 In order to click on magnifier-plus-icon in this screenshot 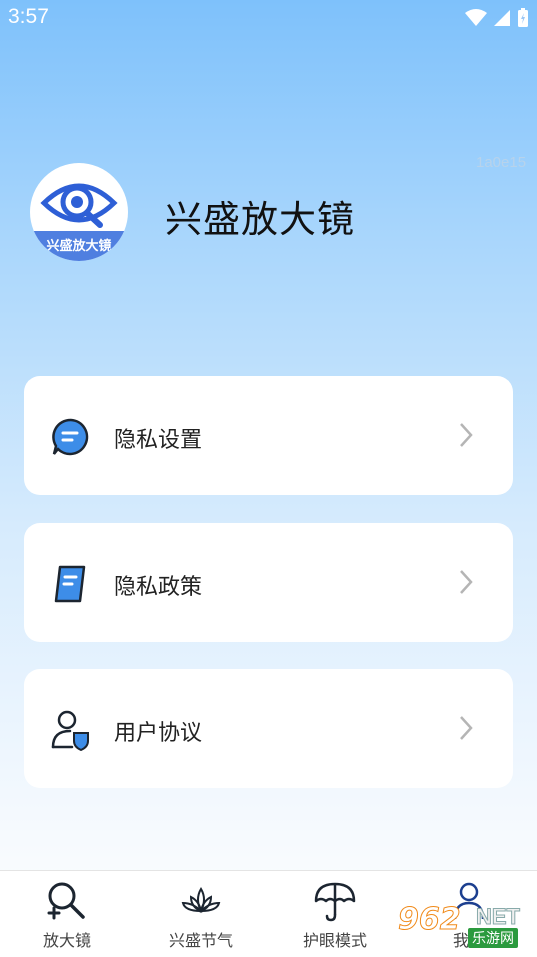, I will do `click(66, 901)`.